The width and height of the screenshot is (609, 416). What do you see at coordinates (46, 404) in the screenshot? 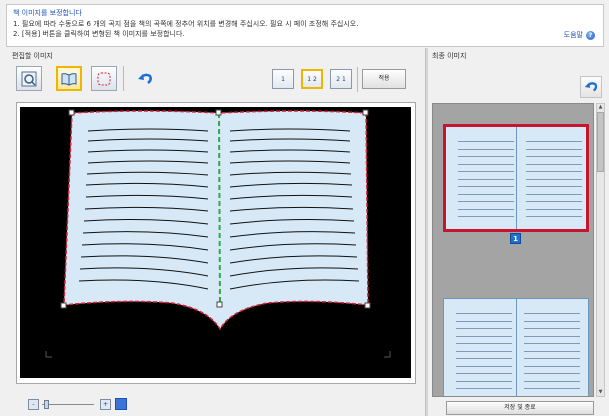
I see `zoom-slider-thumb` at bounding box center [46, 404].